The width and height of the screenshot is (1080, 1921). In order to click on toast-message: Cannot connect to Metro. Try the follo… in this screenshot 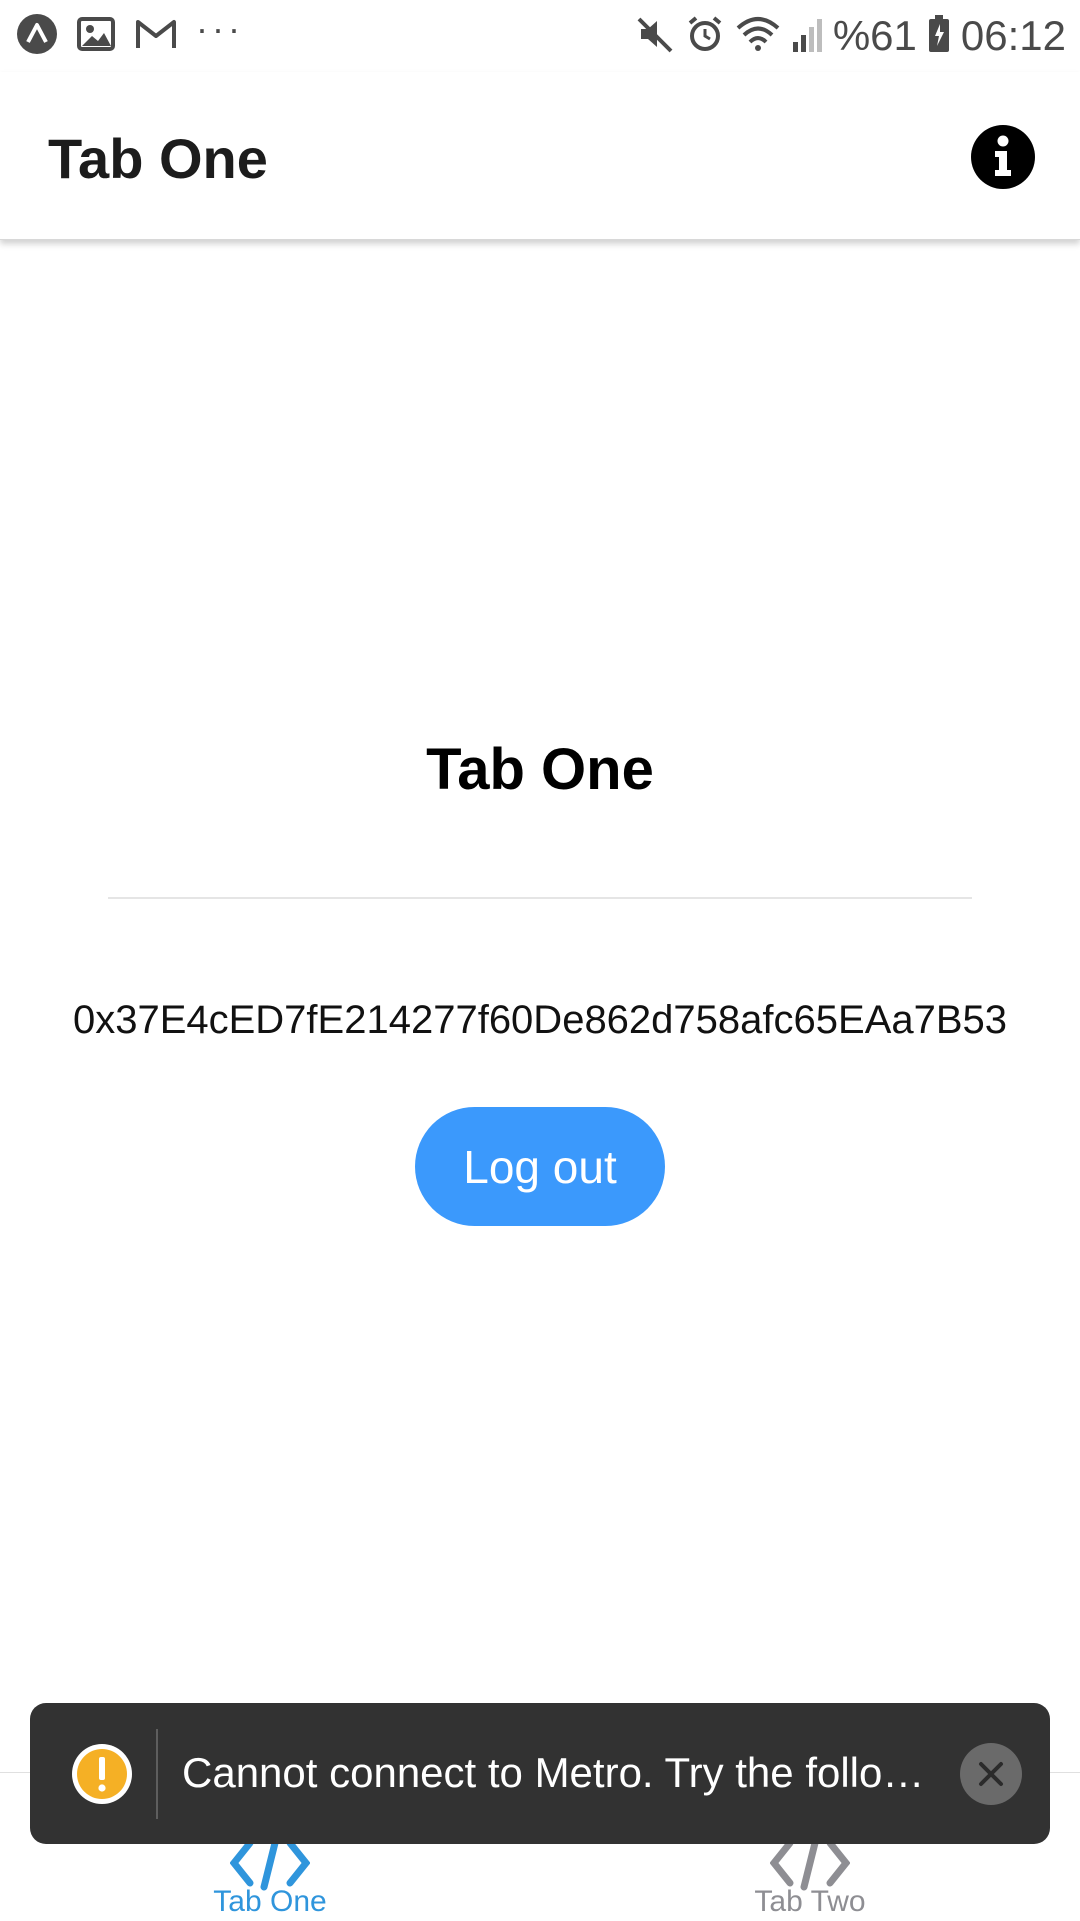, I will do `click(553, 1772)`.